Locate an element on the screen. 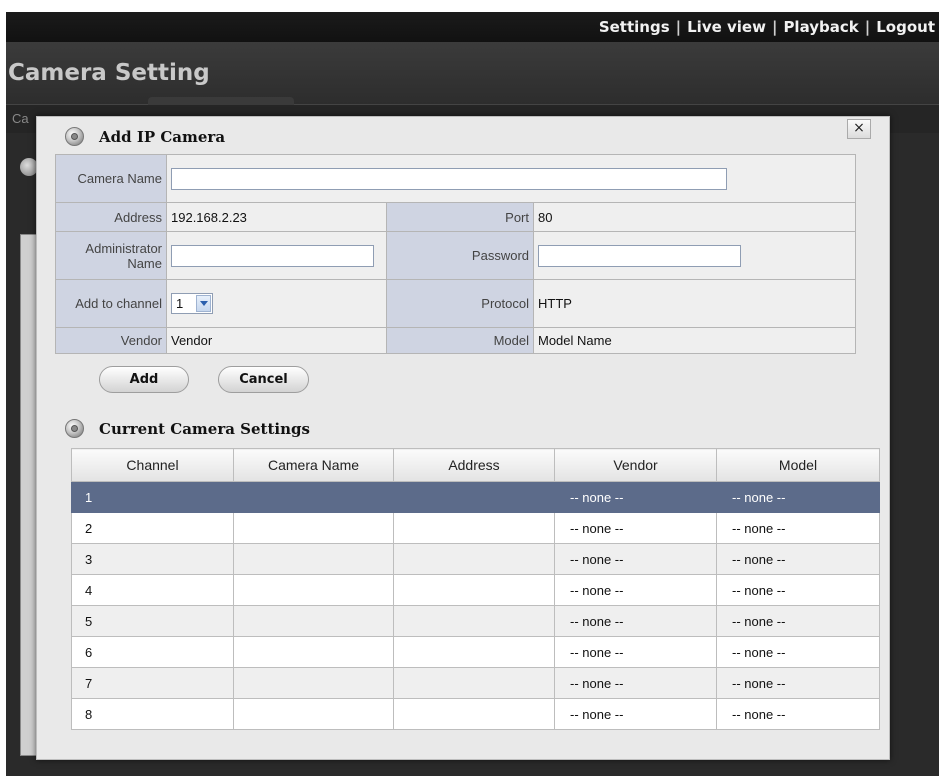 The image size is (939, 776). table-cell: 1 is located at coordinates (152, 497).